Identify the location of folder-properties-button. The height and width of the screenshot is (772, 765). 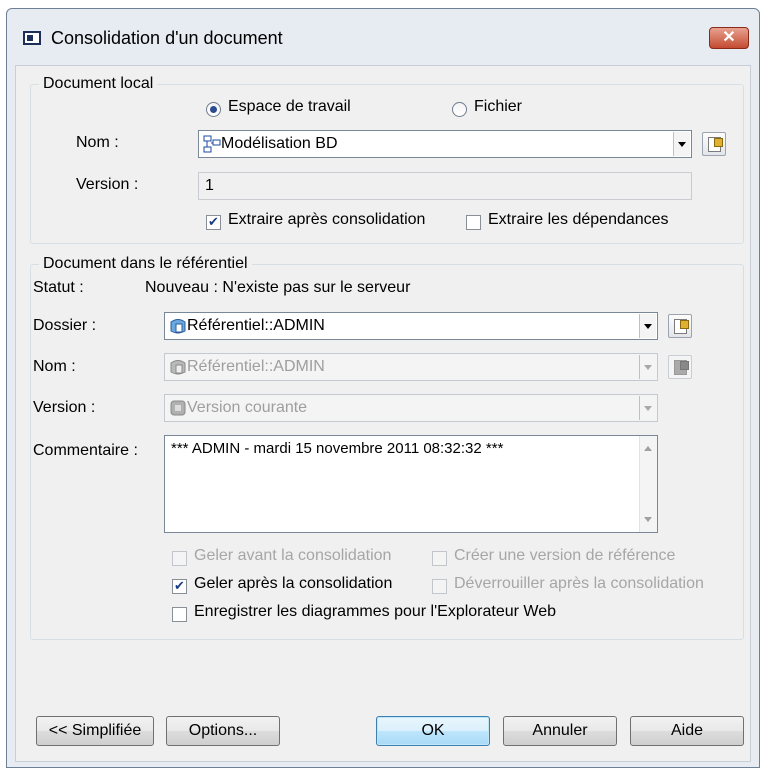
(680, 326).